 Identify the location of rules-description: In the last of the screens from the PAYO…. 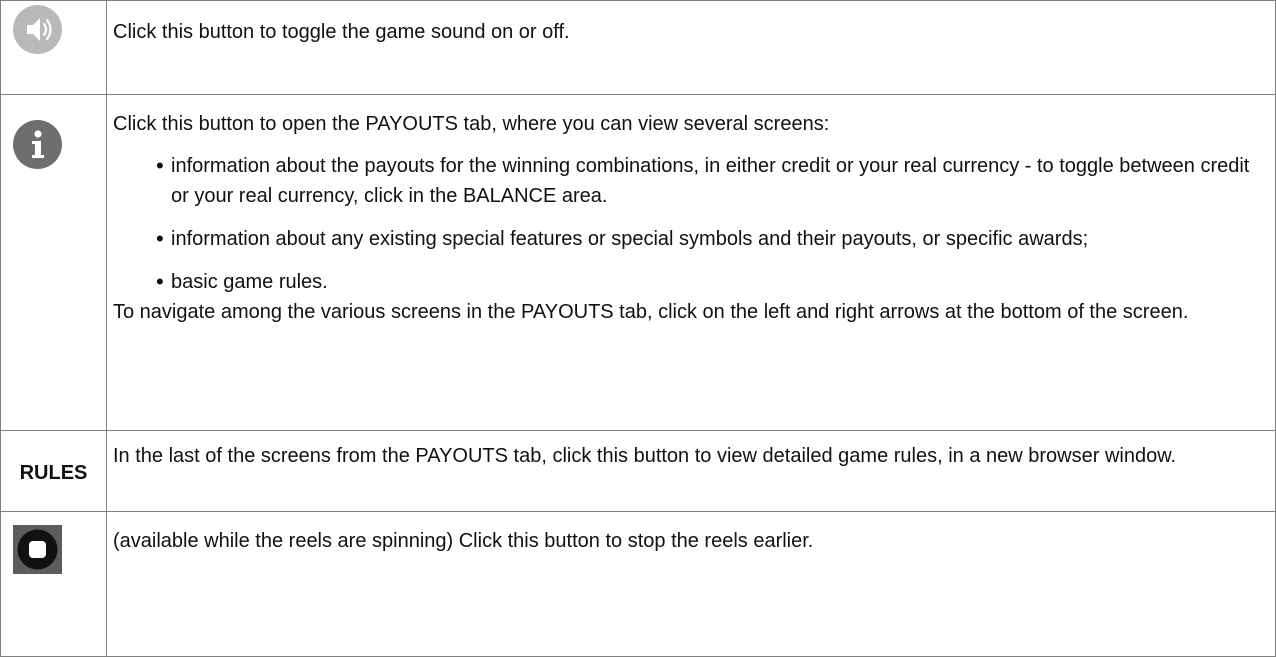
(645, 456).